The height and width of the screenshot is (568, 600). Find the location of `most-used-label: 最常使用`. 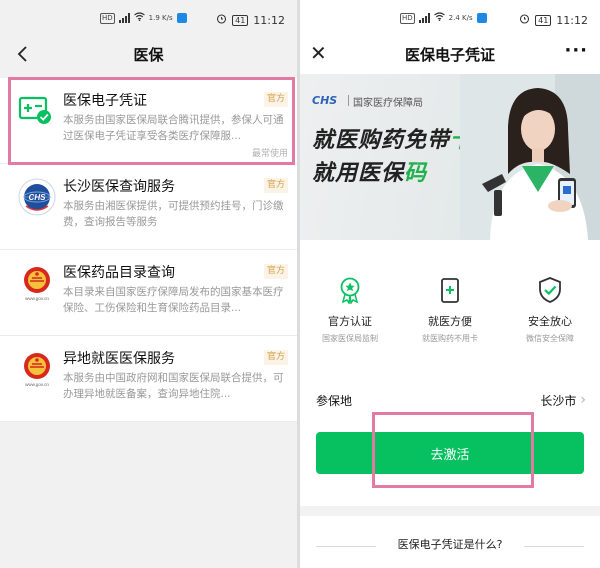

most-used-label: 最常使用 is located at coordinates (269, 154).